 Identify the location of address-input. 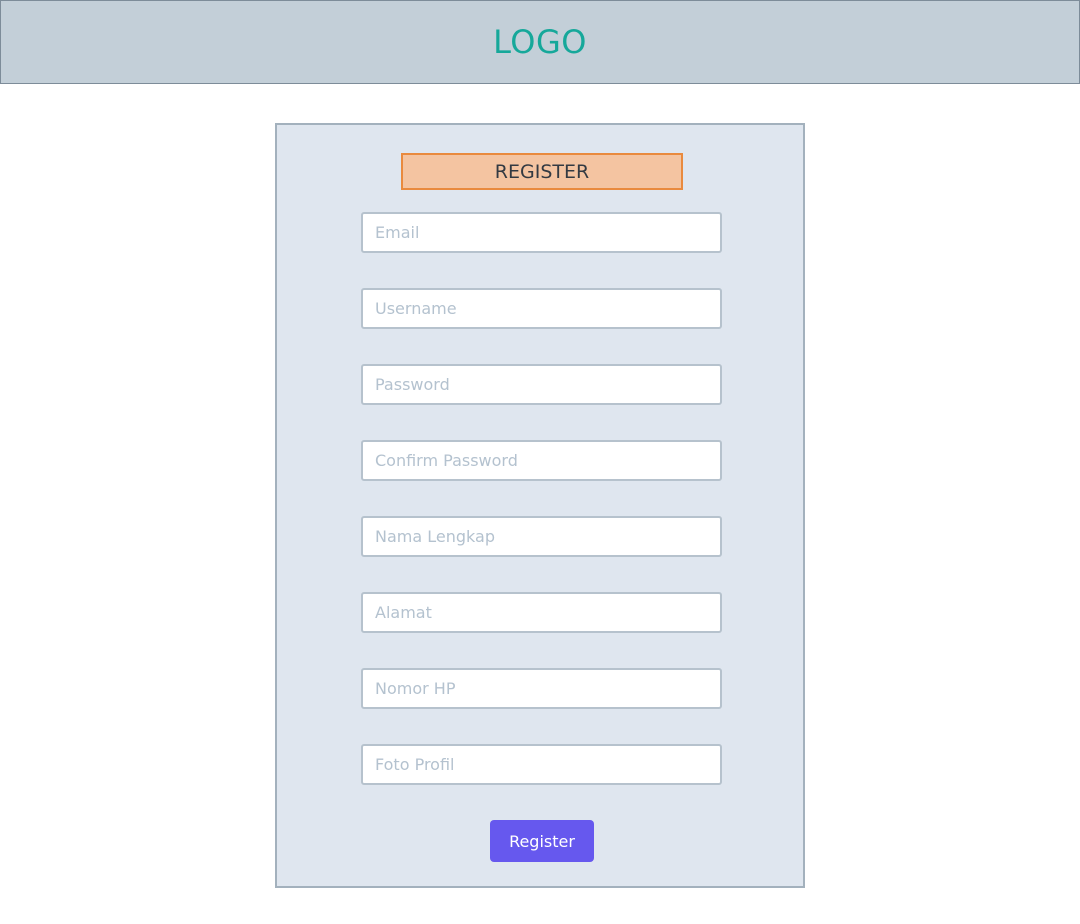
(541, 612).